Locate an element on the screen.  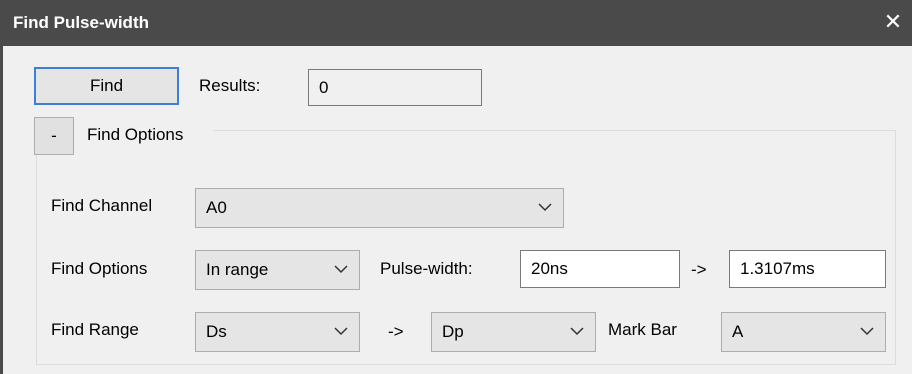
find-range-from-select: Ds is located at coordinates (277, 332).